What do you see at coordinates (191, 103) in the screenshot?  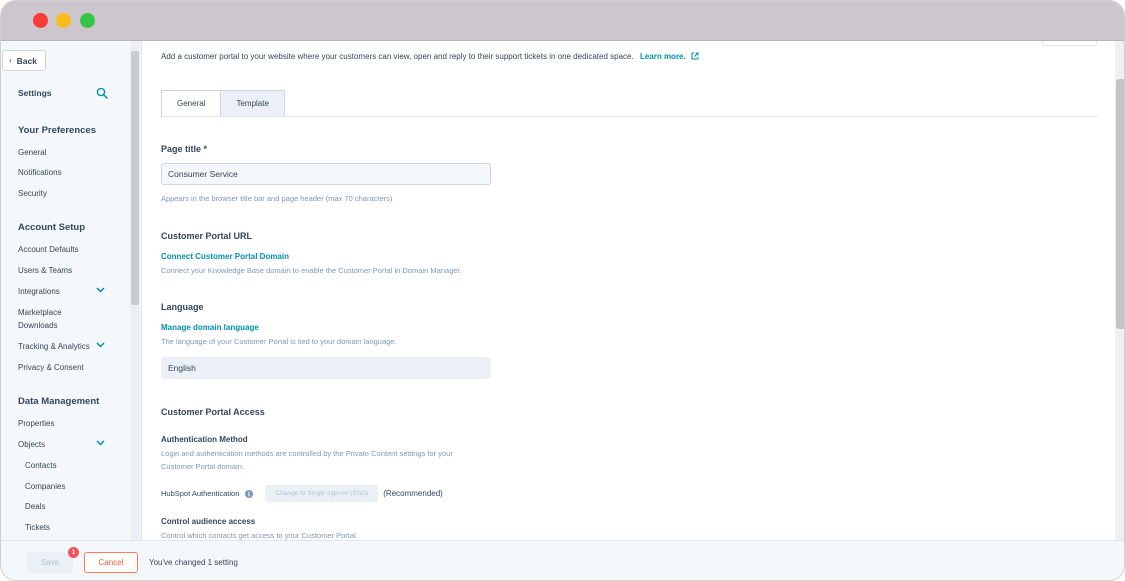 I see `tab-general: General` at bounding box center [191, 103].